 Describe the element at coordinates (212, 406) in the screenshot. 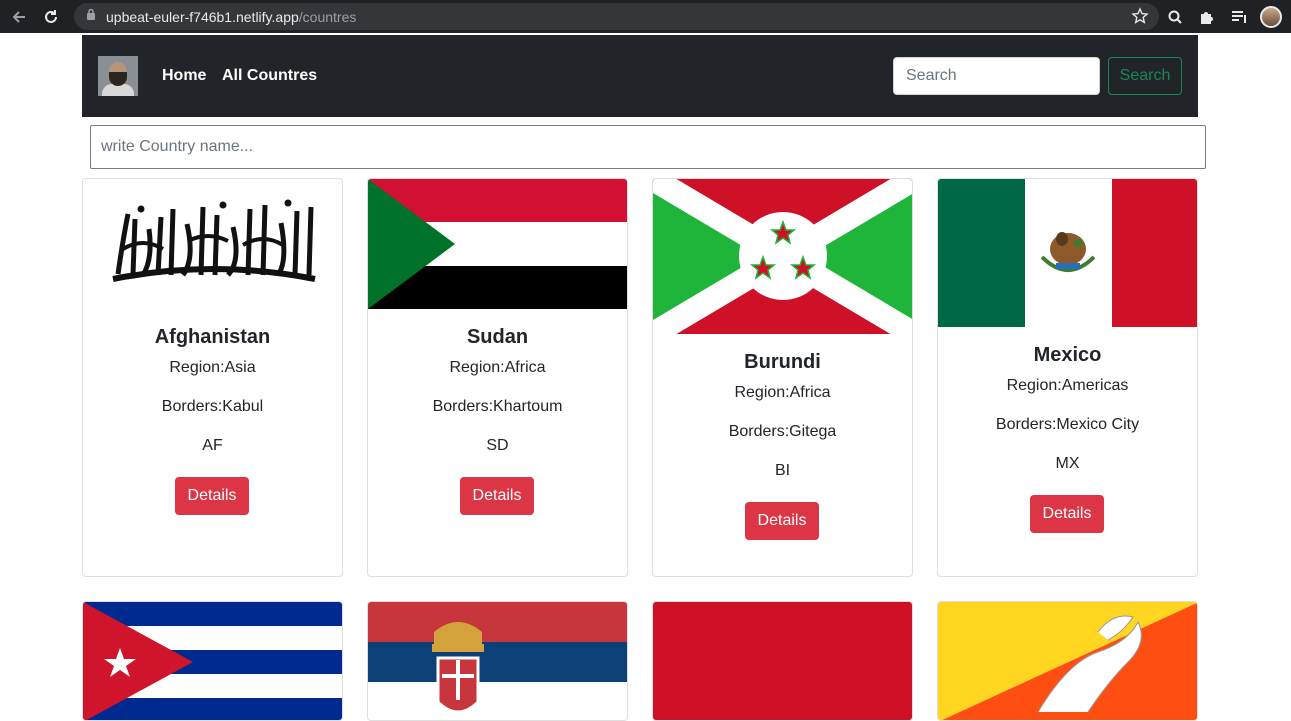

I see `country-borders: Borders:Kabul` at that location.